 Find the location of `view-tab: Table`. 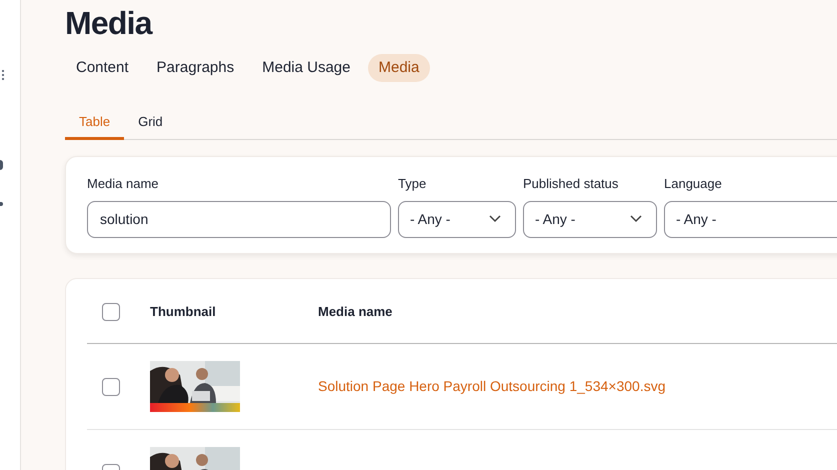

view-tab: Table is located at coordinates (94, 123).